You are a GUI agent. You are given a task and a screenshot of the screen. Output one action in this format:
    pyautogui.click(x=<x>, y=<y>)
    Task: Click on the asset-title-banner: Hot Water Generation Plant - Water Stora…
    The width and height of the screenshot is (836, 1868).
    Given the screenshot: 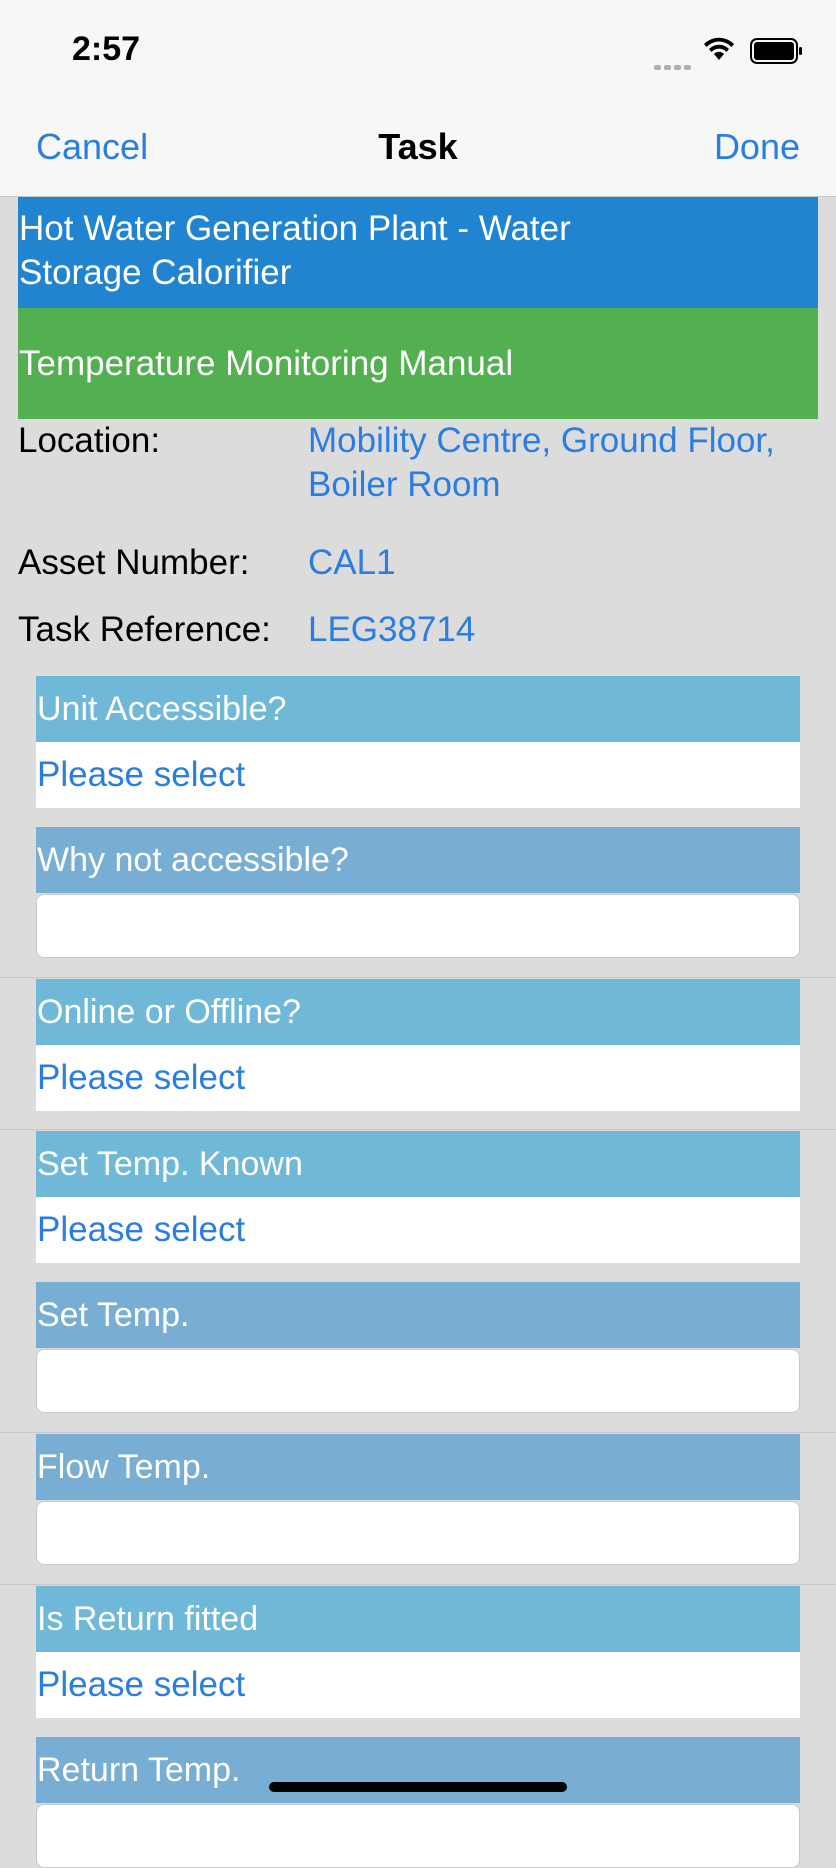 What is the action you would take?
    pyautogui.click(x=418, y=252)
    